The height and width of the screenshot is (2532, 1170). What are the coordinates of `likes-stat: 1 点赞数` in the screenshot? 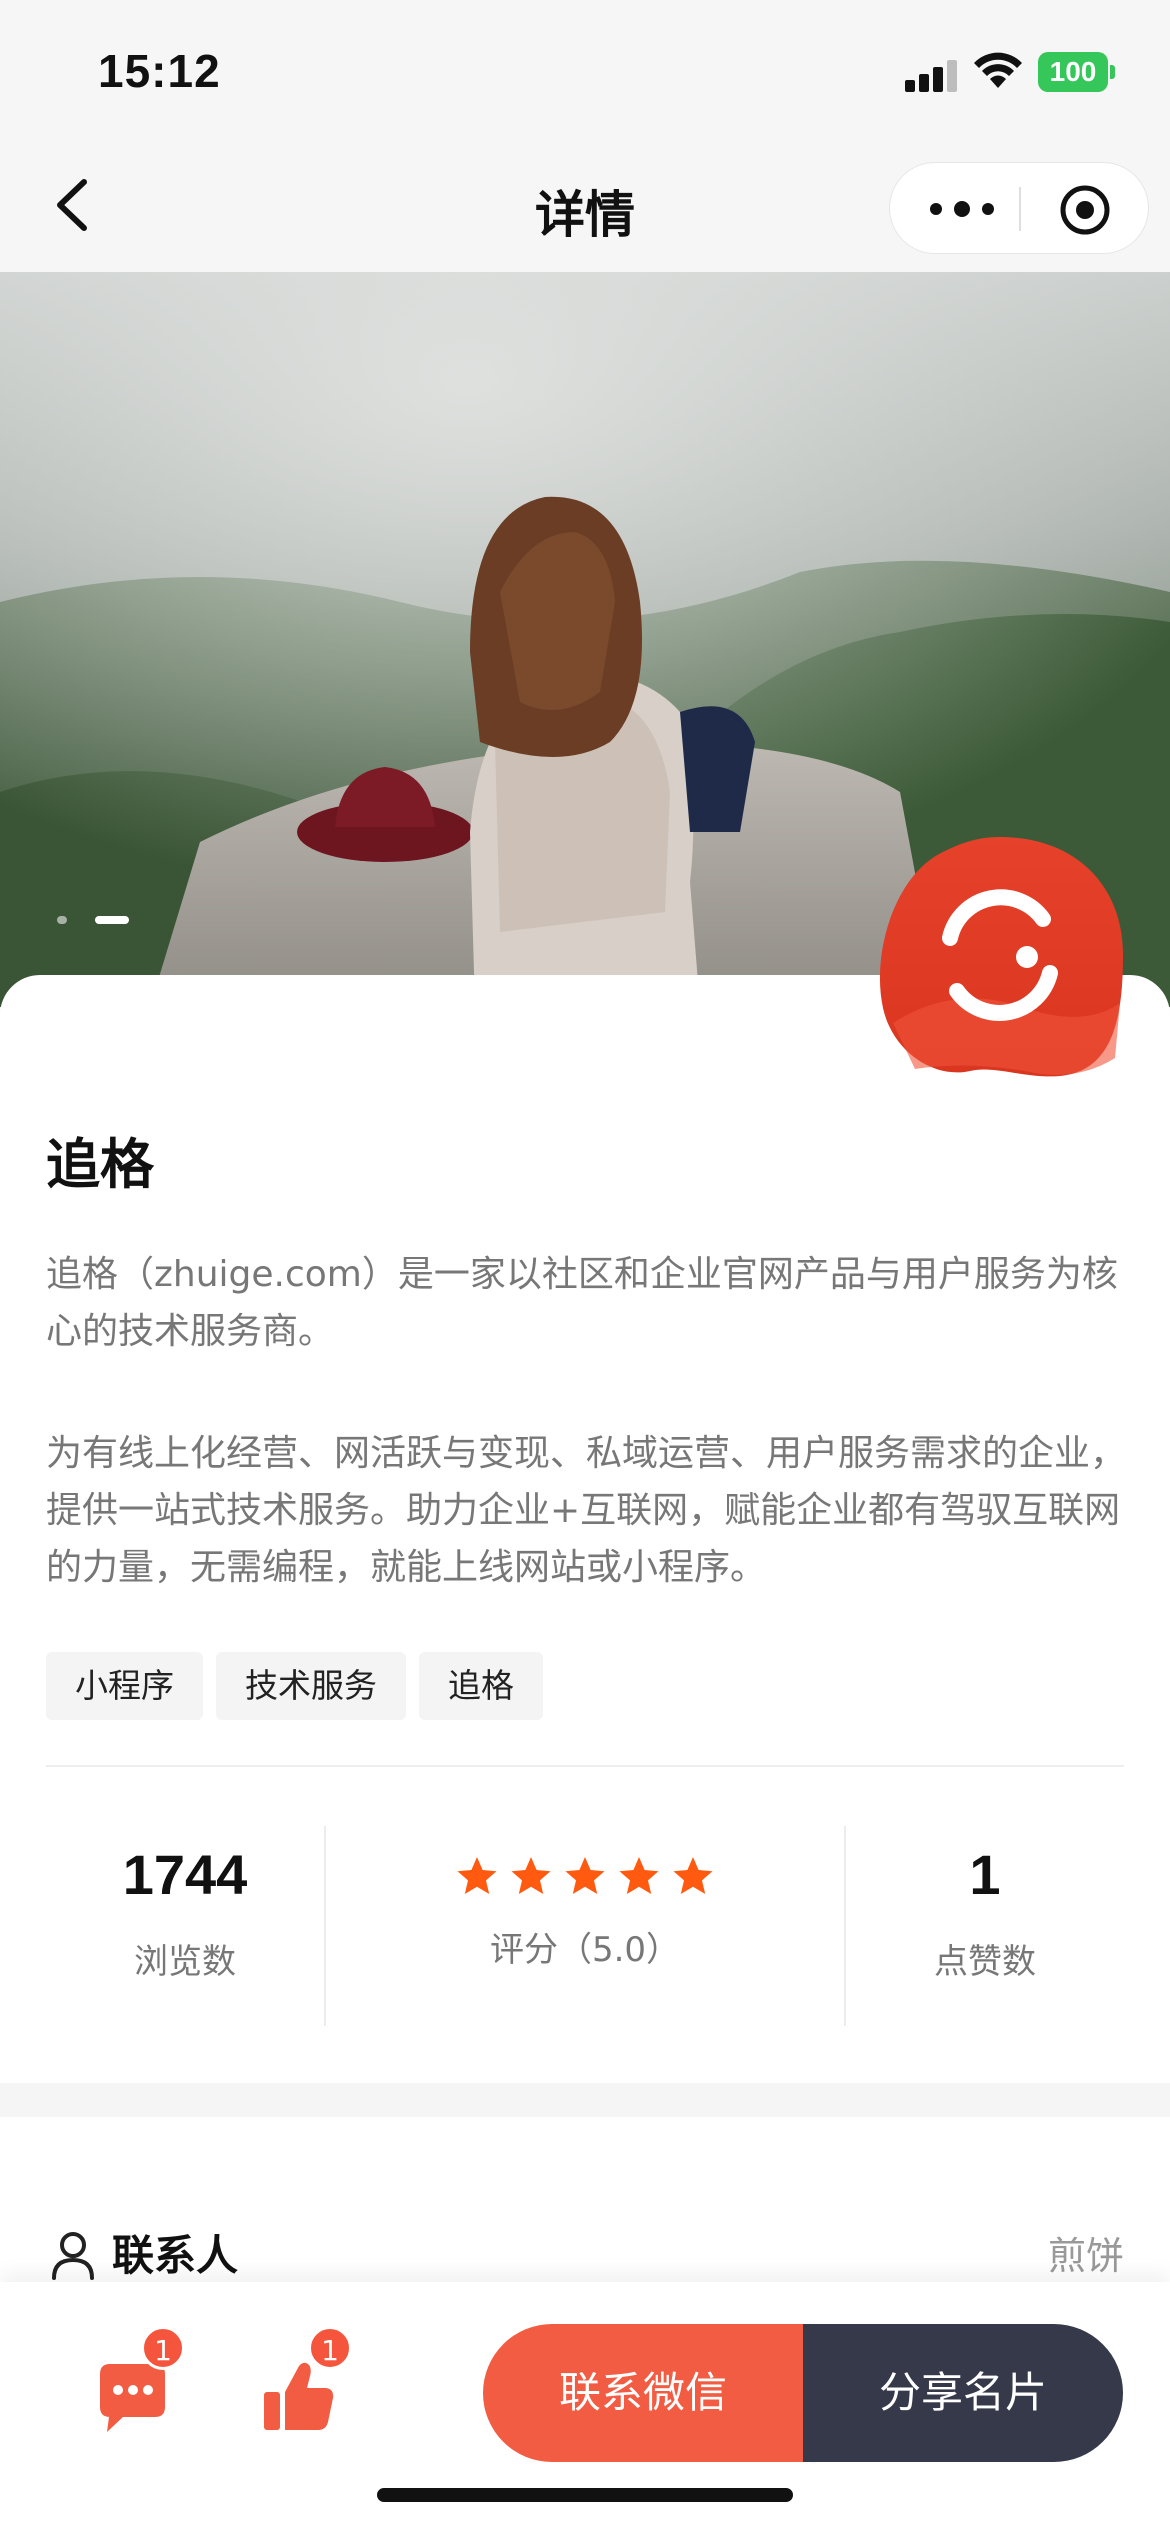 It's located at (985, 1926).